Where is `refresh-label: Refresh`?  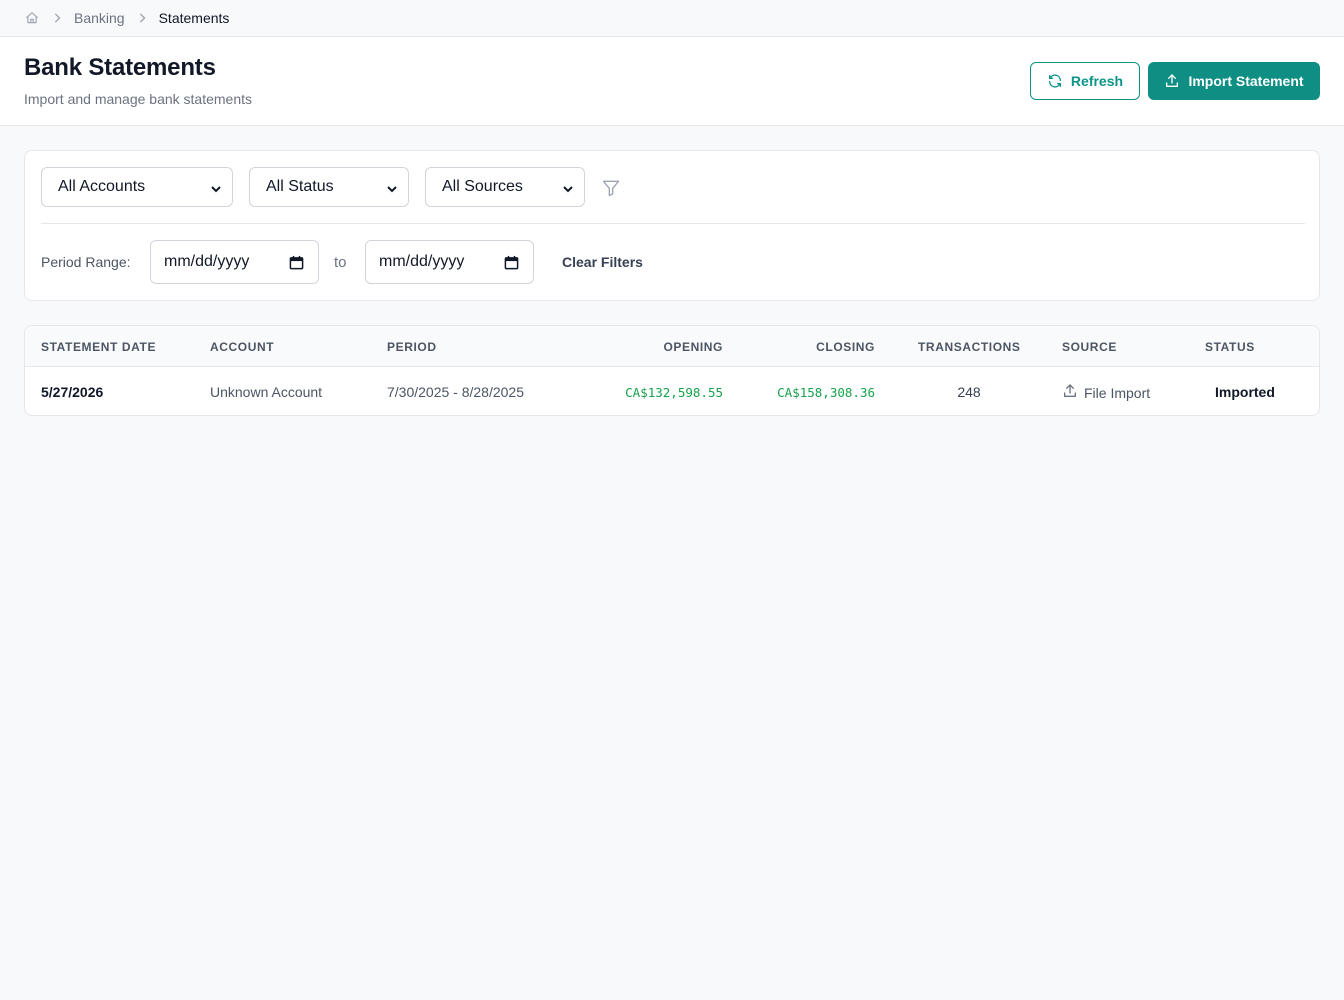
refresh-label: Refresh is located at coordinates (1097, 81).